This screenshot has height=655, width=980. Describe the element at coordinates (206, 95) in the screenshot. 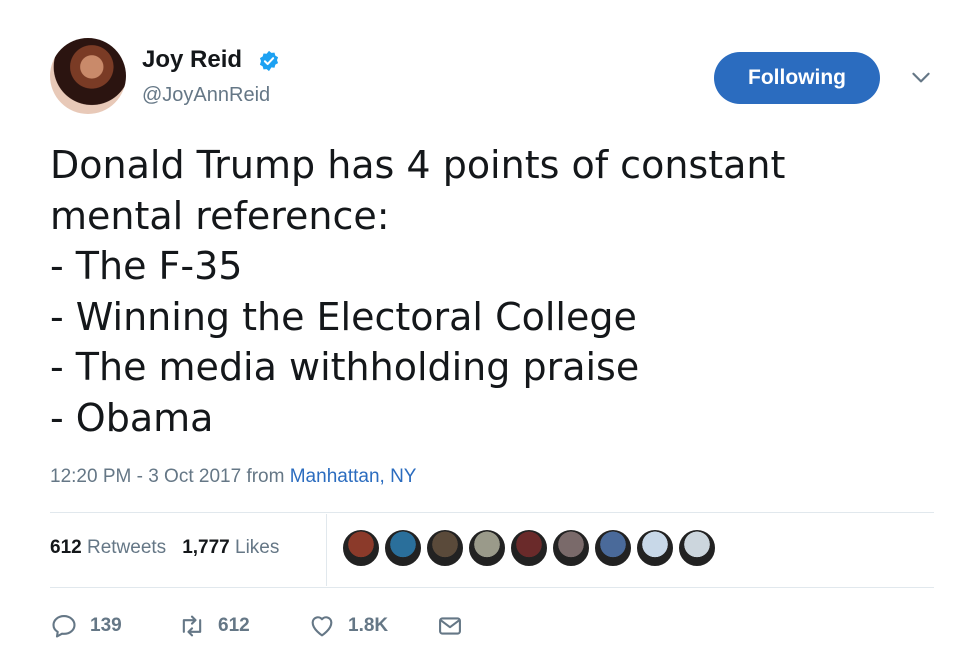

I see `author-handle: @JoyAnnReid` at that location.